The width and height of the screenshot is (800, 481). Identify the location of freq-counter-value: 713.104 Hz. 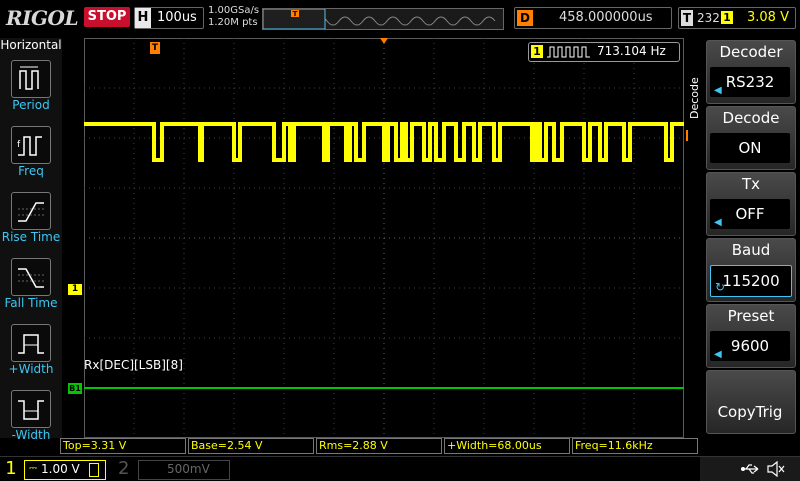
(631, 51).